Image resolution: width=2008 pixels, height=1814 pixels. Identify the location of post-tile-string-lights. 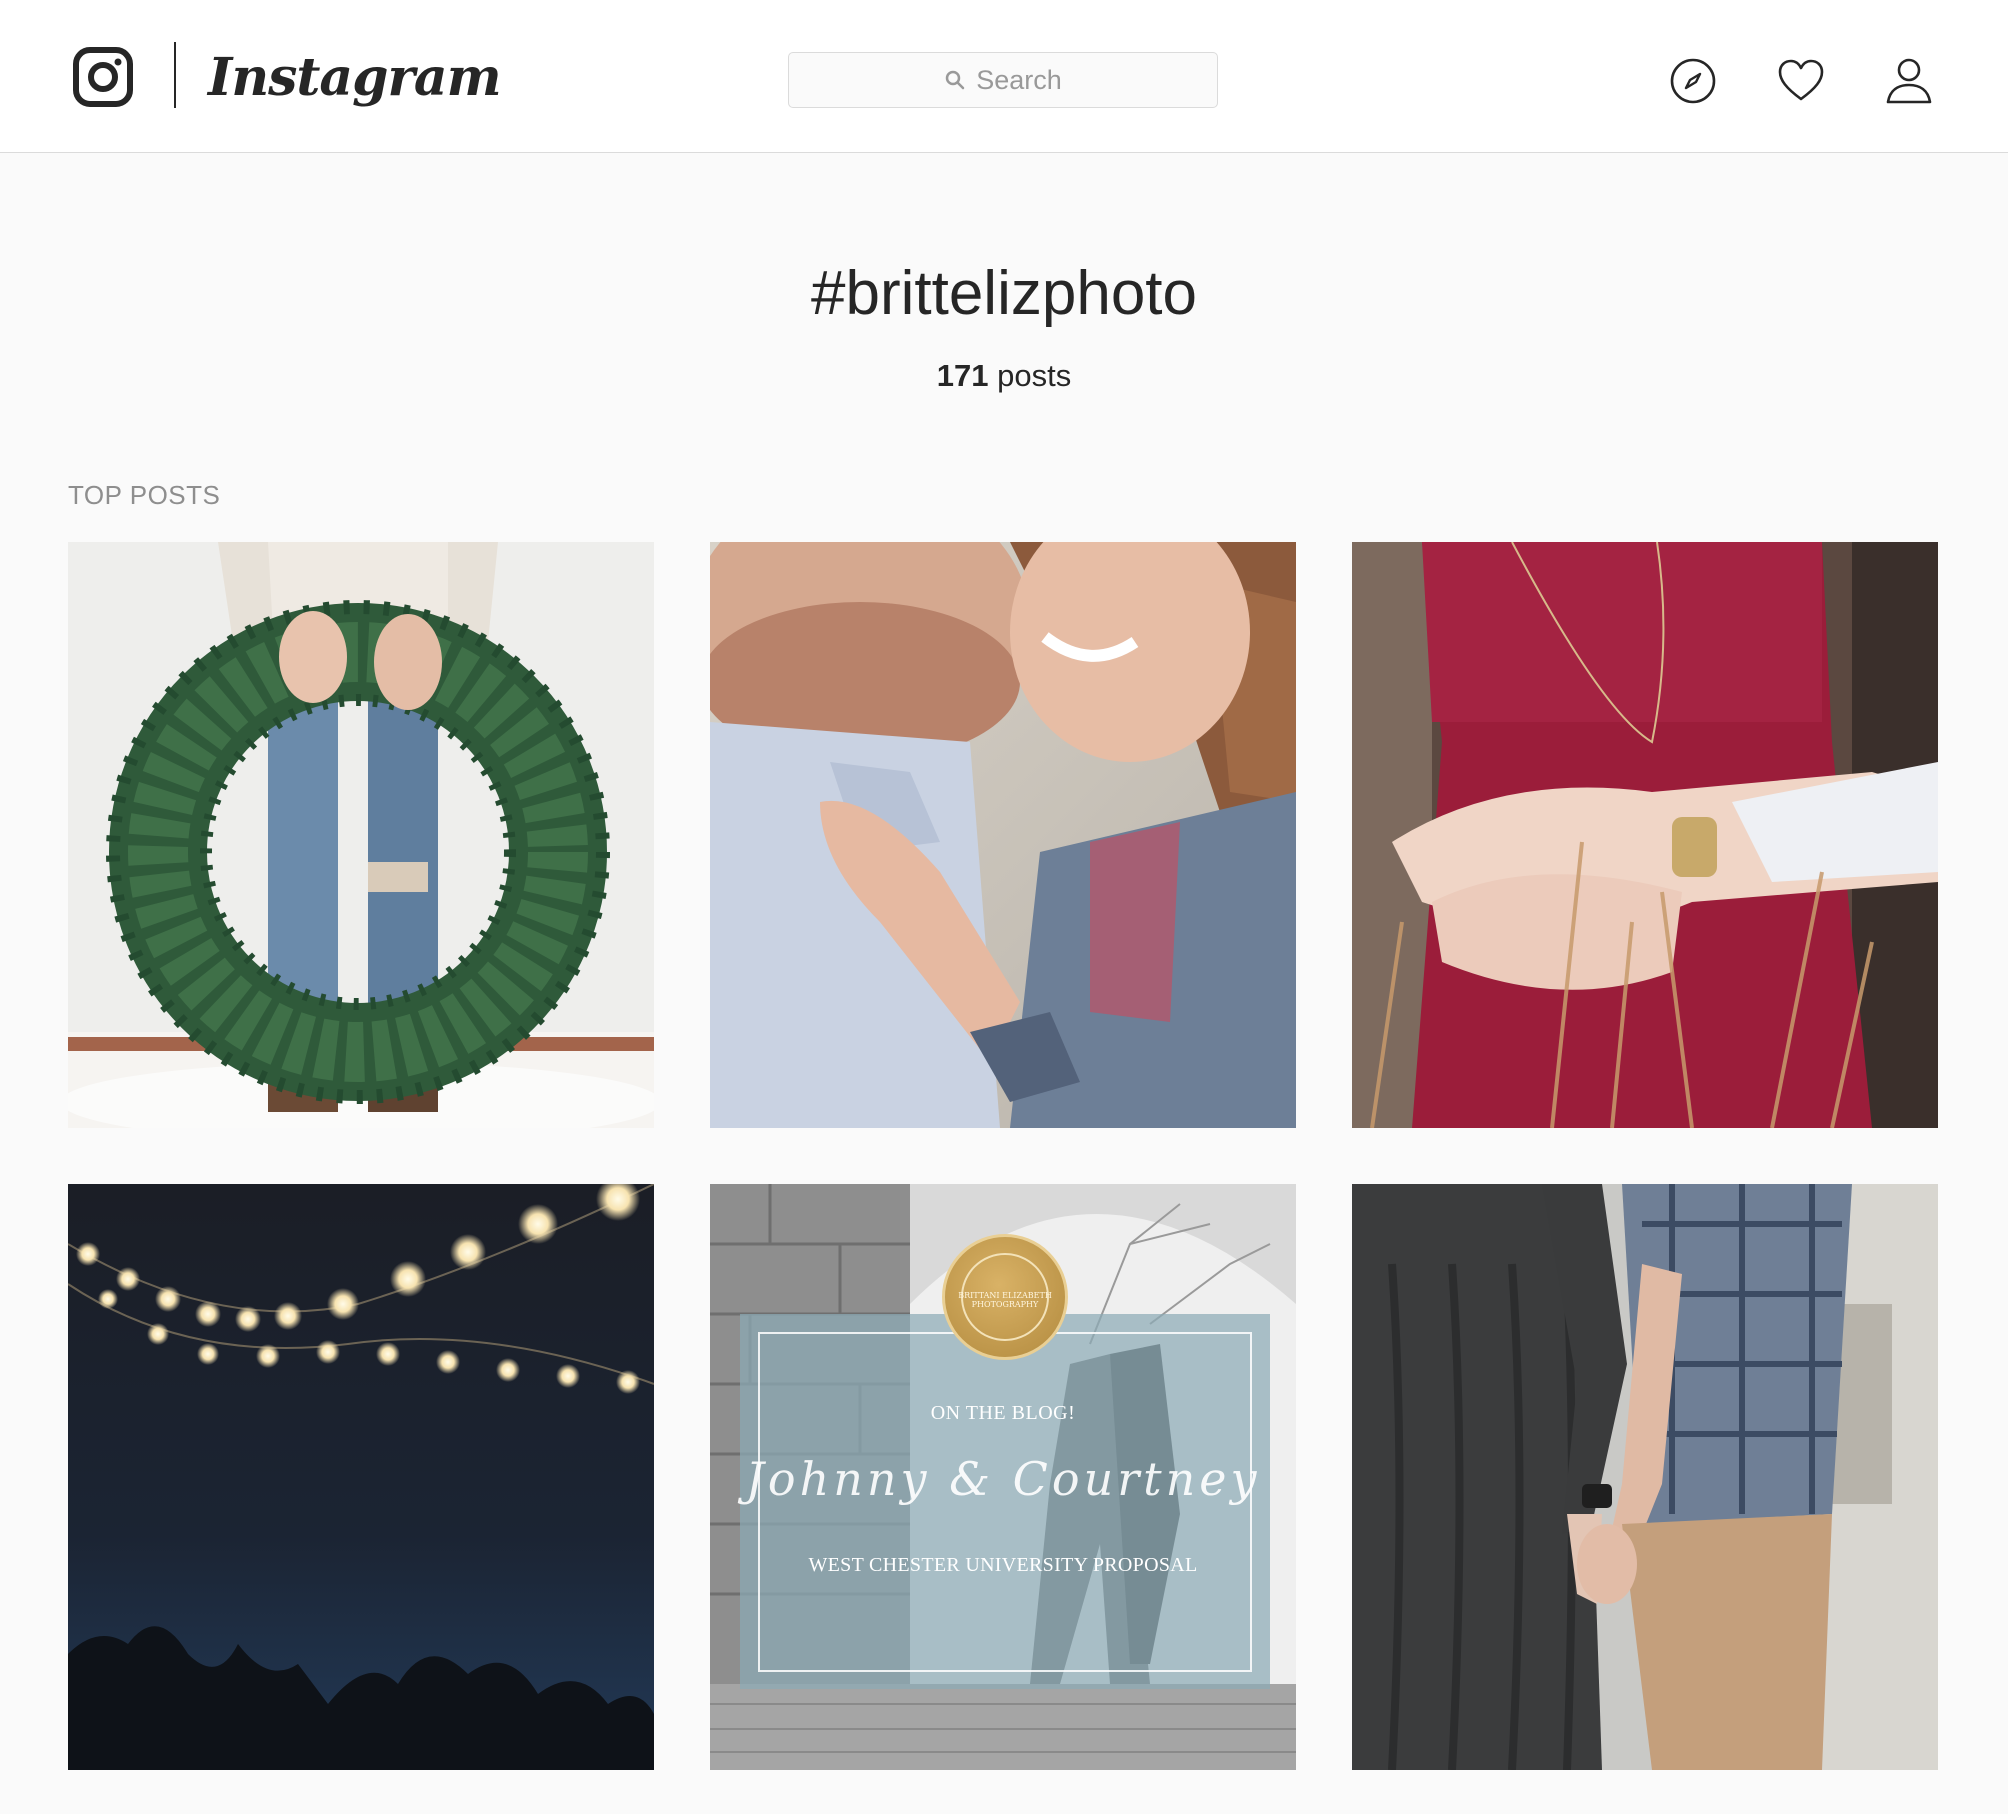
(361, 1477).